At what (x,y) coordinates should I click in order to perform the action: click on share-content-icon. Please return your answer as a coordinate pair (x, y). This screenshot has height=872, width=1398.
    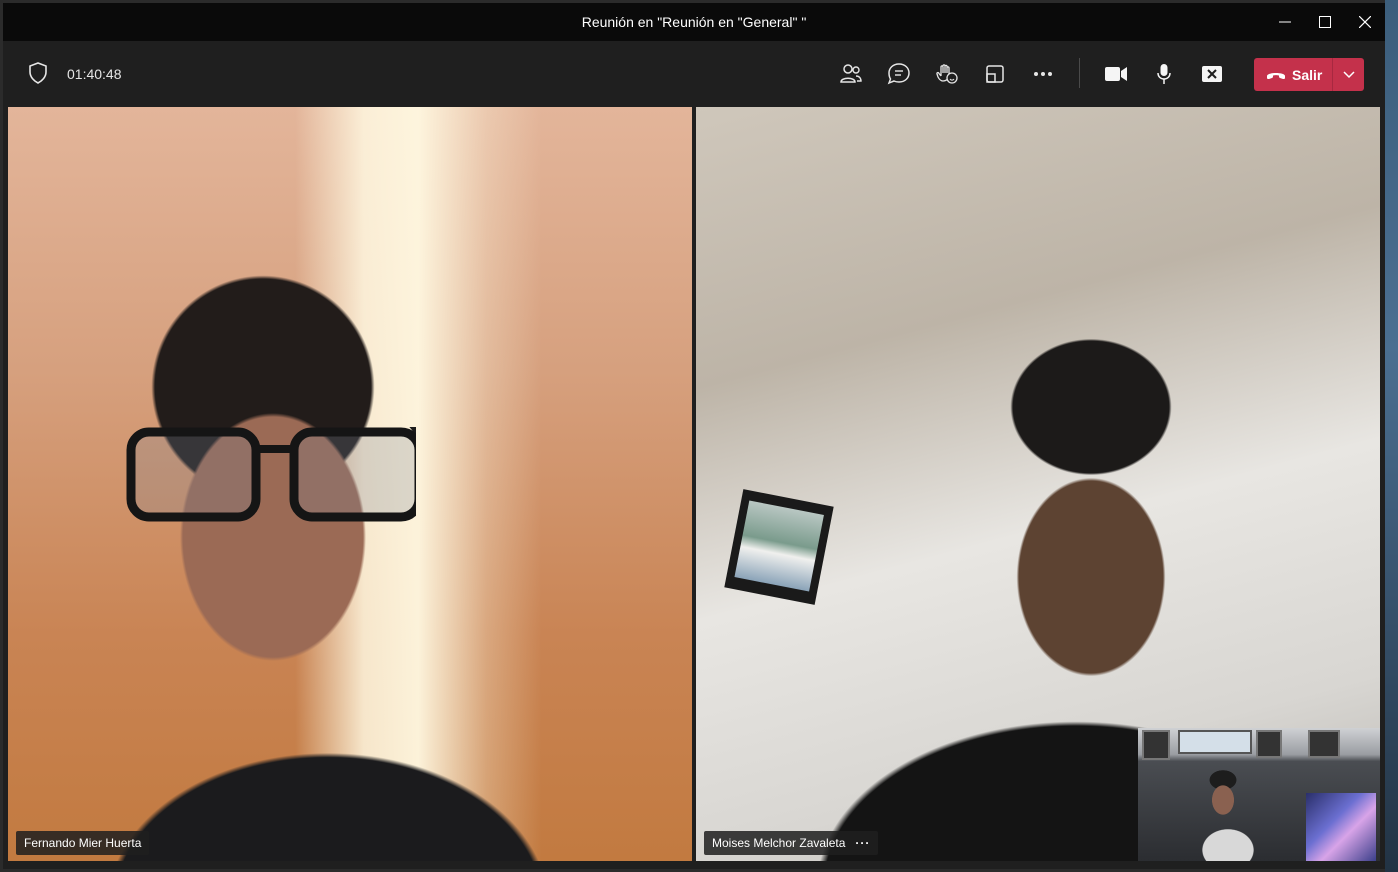
    Looking at the image, I should click on (1212, 74).